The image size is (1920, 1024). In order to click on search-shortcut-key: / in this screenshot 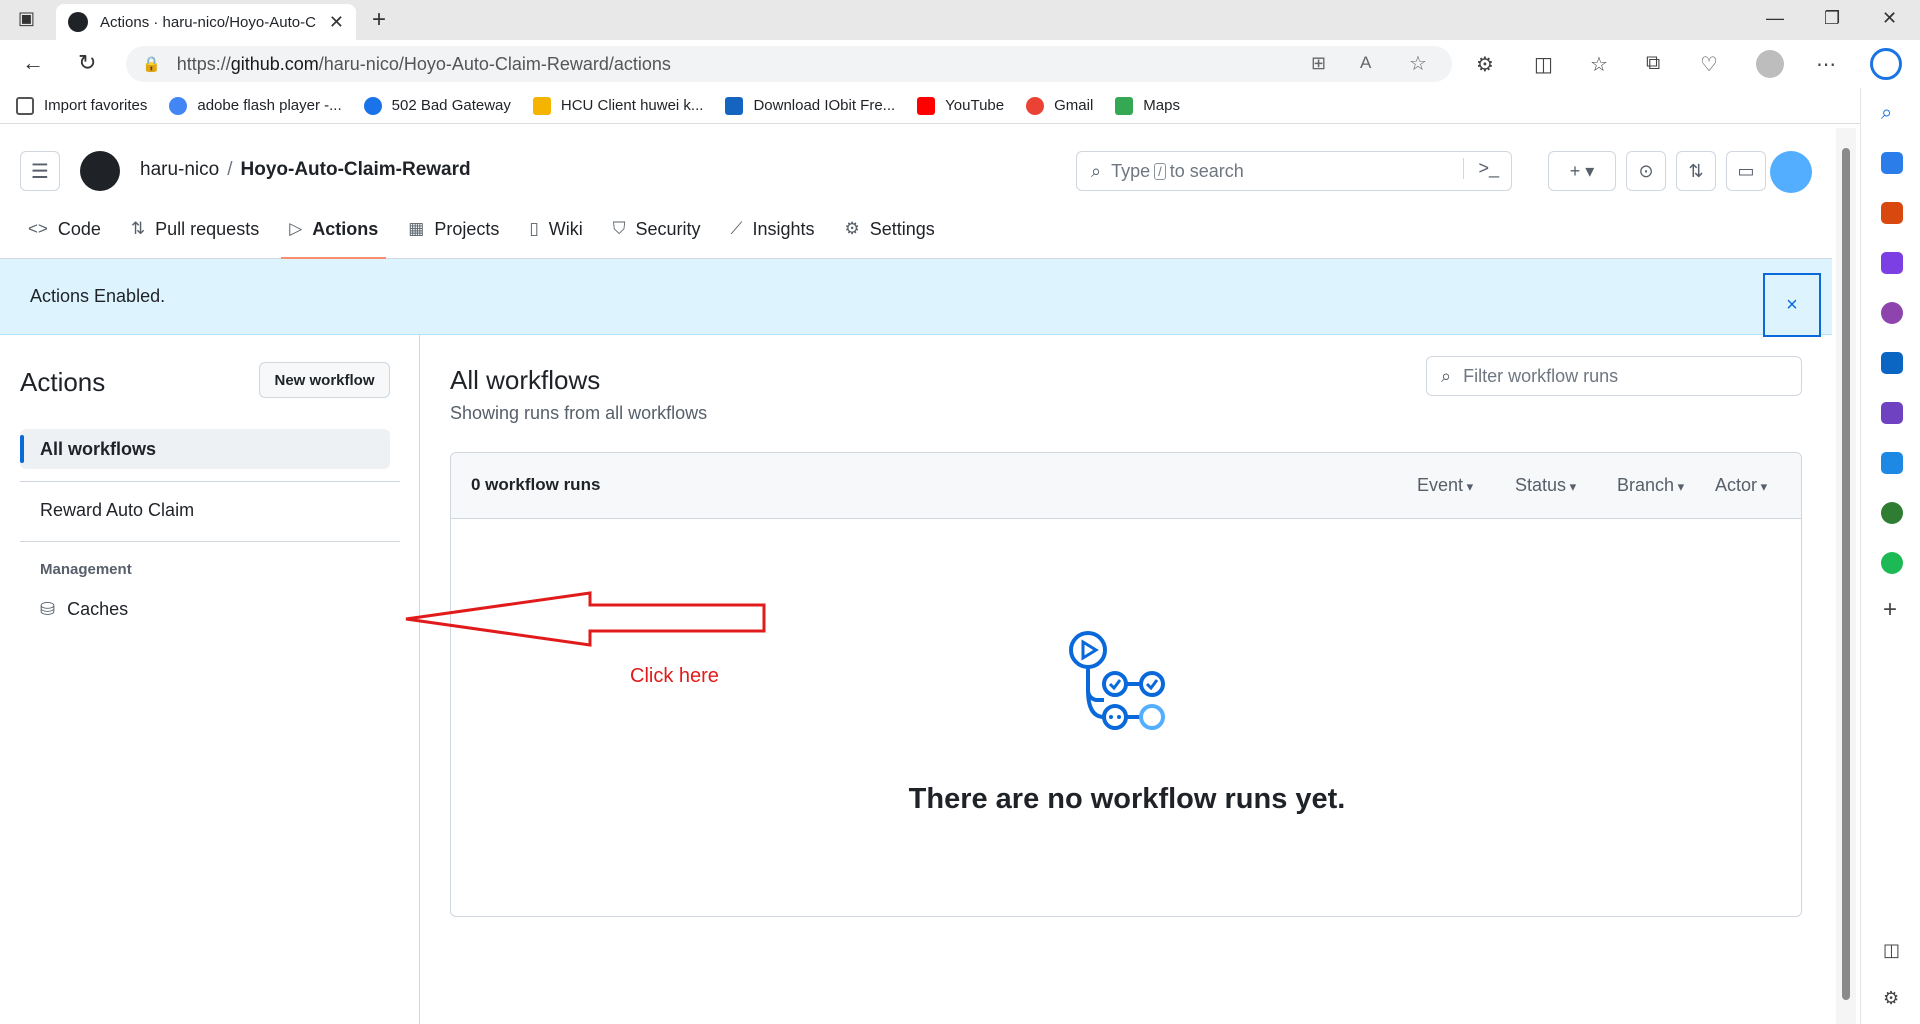, I will do `click(1160, 171)`.